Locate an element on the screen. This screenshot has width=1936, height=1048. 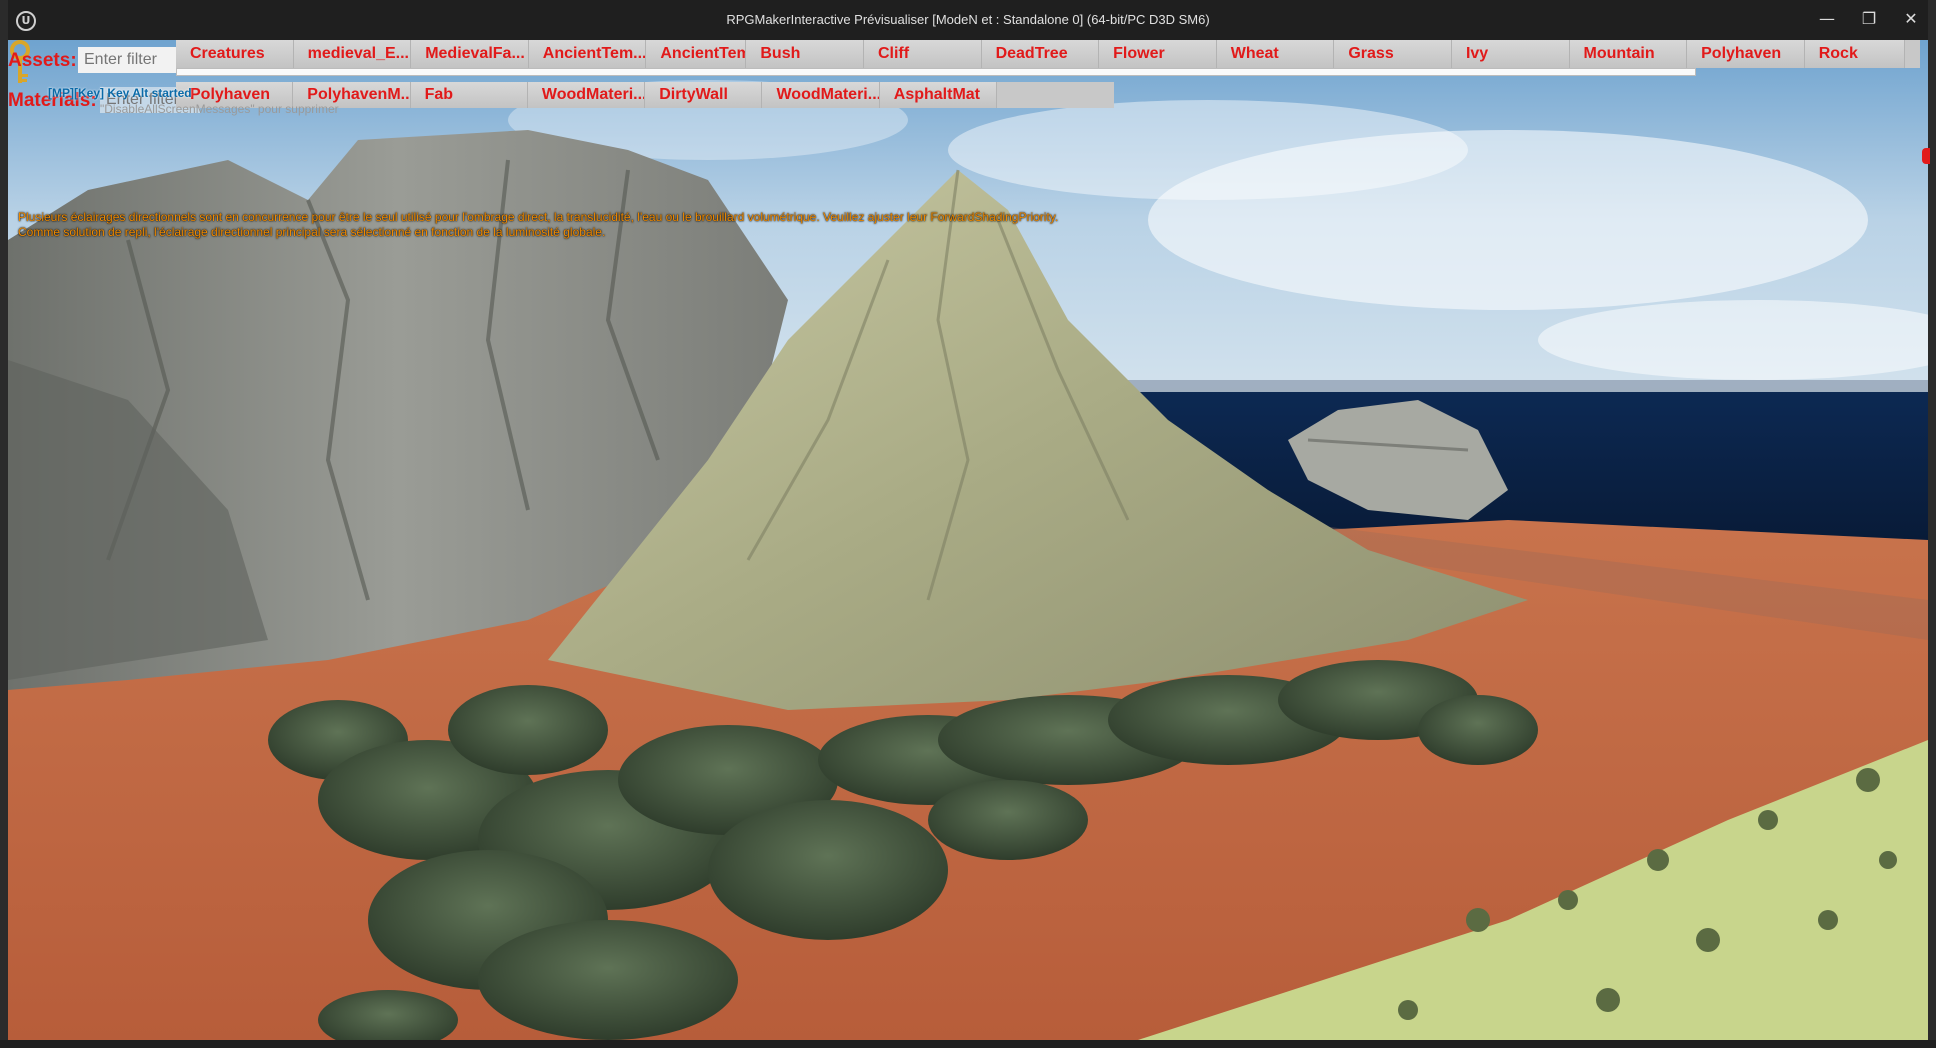
assets-filter-input is located at coordinates (128, 60).